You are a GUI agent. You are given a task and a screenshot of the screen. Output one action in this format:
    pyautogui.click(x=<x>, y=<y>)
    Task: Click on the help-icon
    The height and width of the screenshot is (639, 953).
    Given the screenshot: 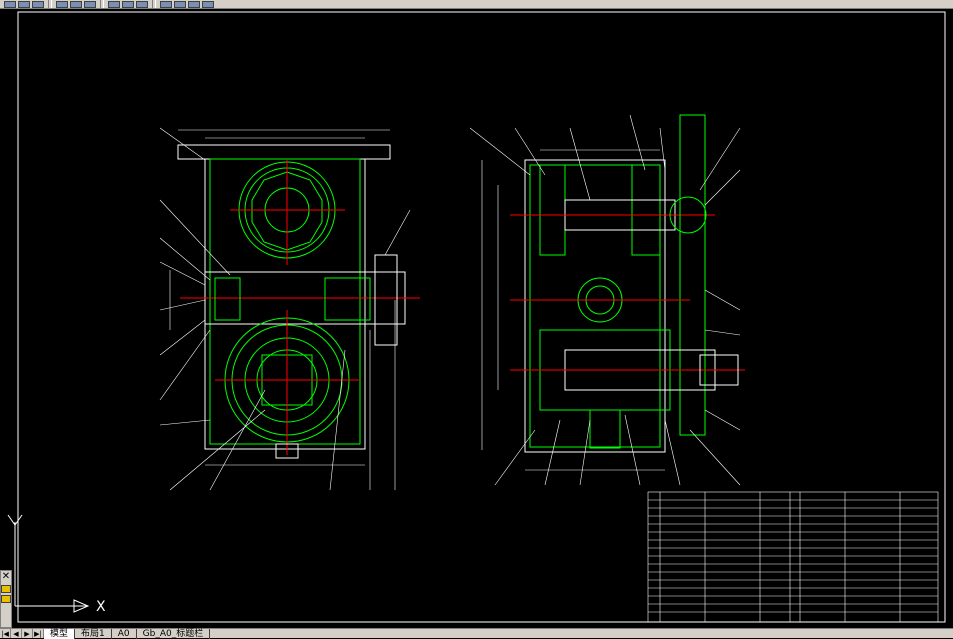 What is the action you would take?
    pyautogui.click(x=208, y=4)
    